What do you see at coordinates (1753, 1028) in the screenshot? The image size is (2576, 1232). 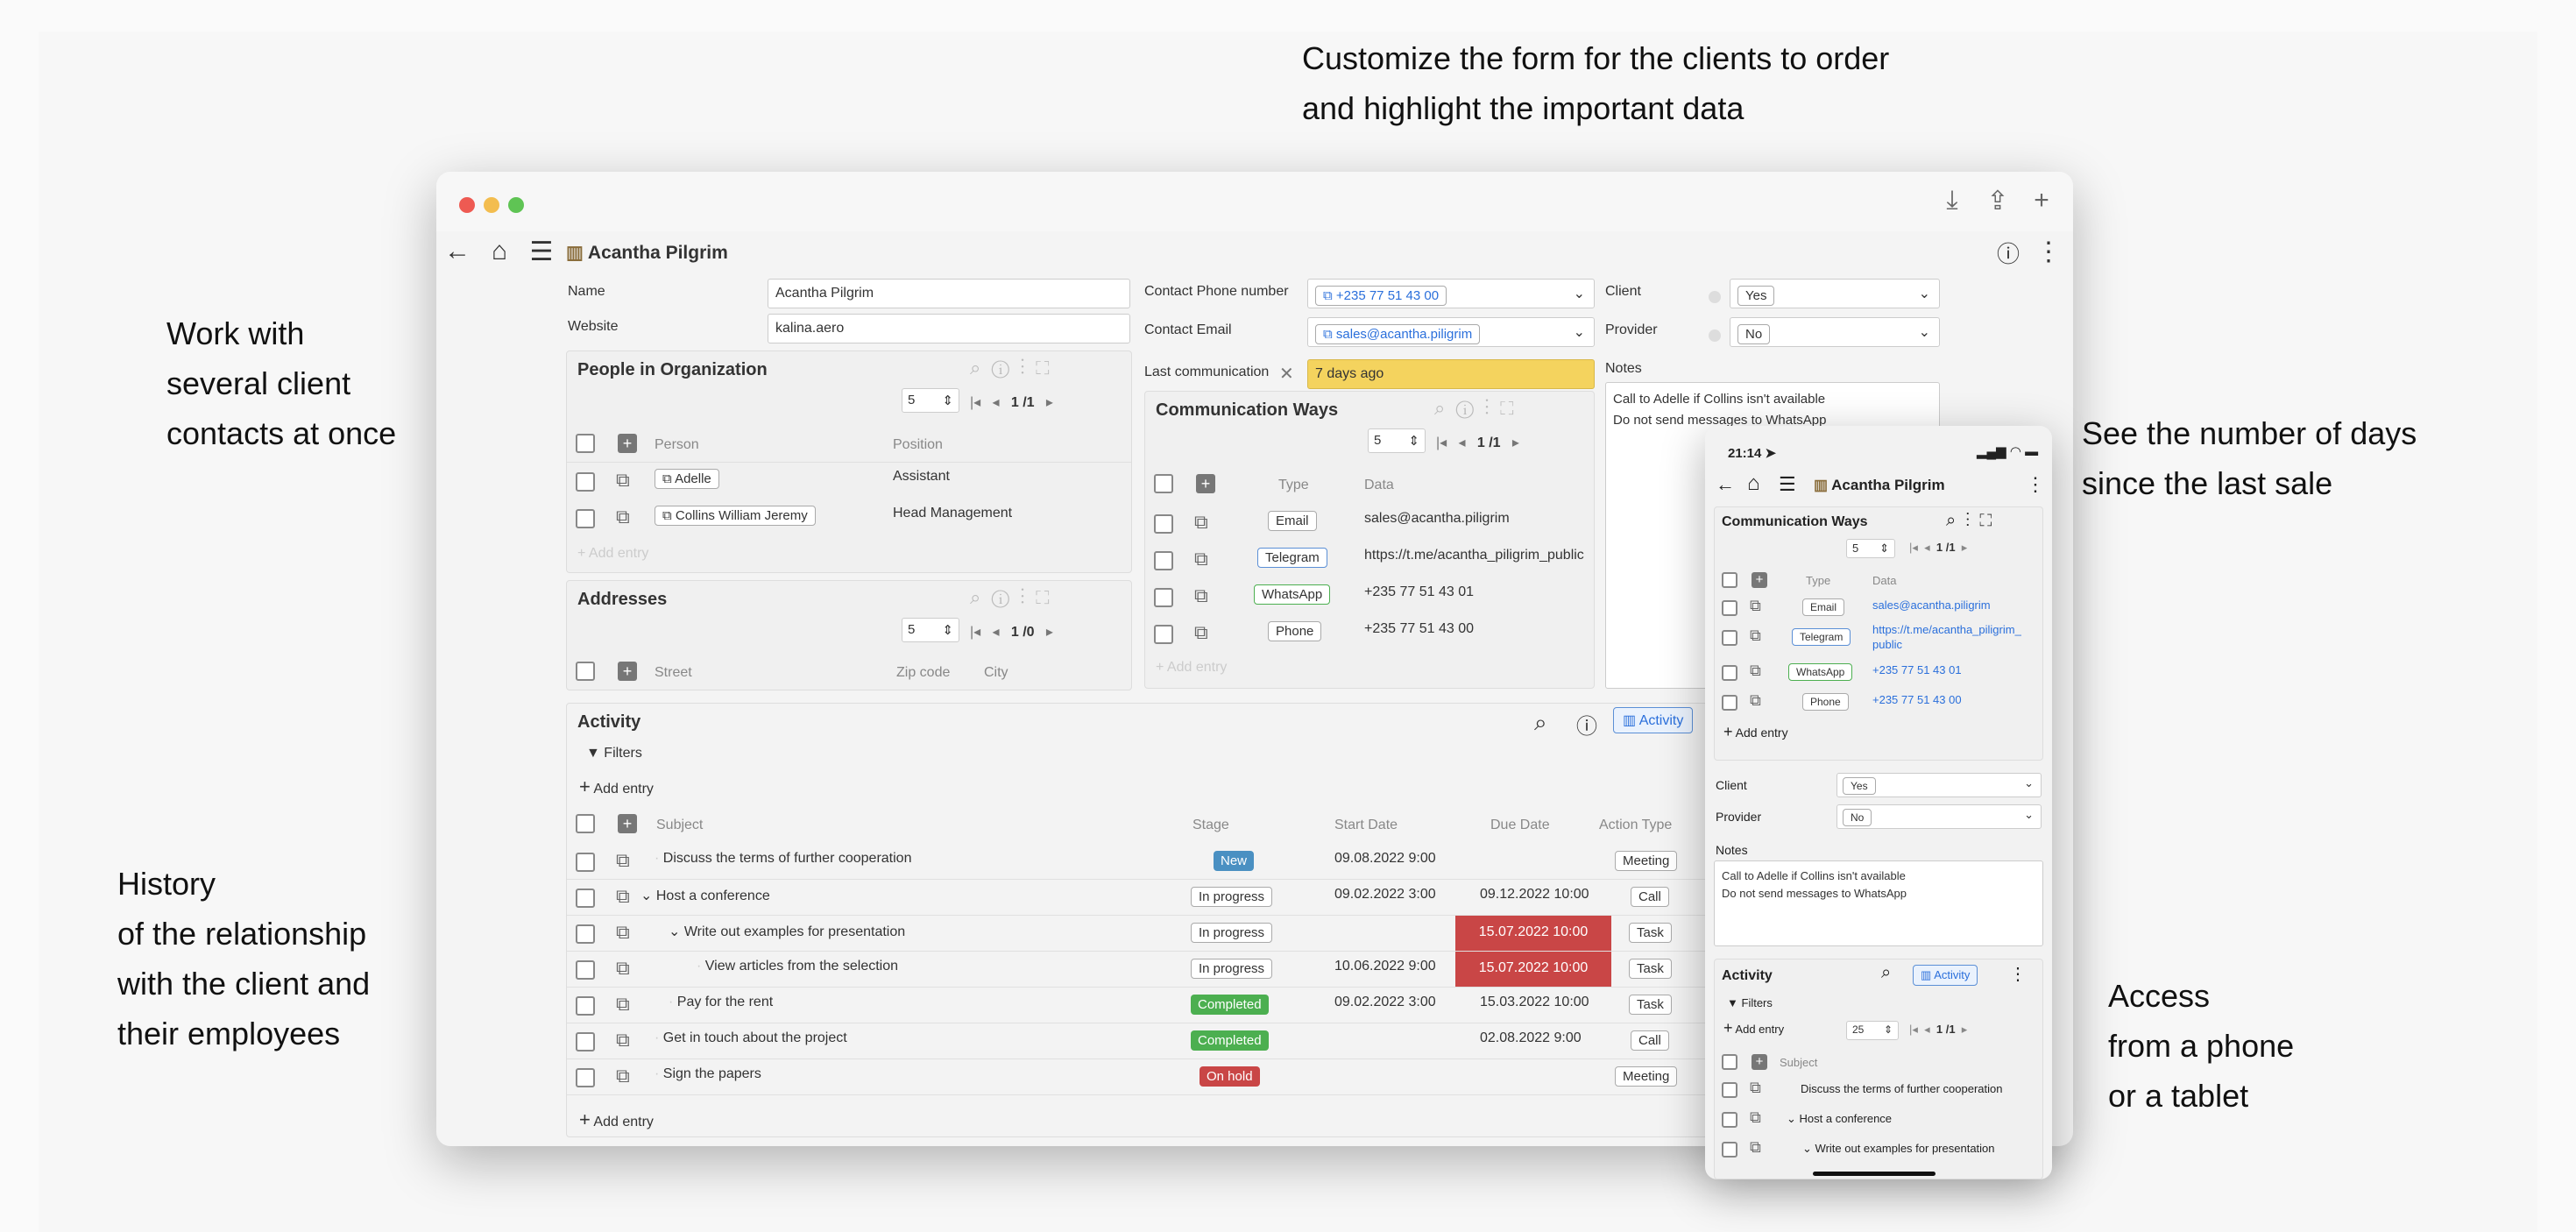 I see `phone-act-add-button: + Add entry` at bounding box center [1753, 1028].